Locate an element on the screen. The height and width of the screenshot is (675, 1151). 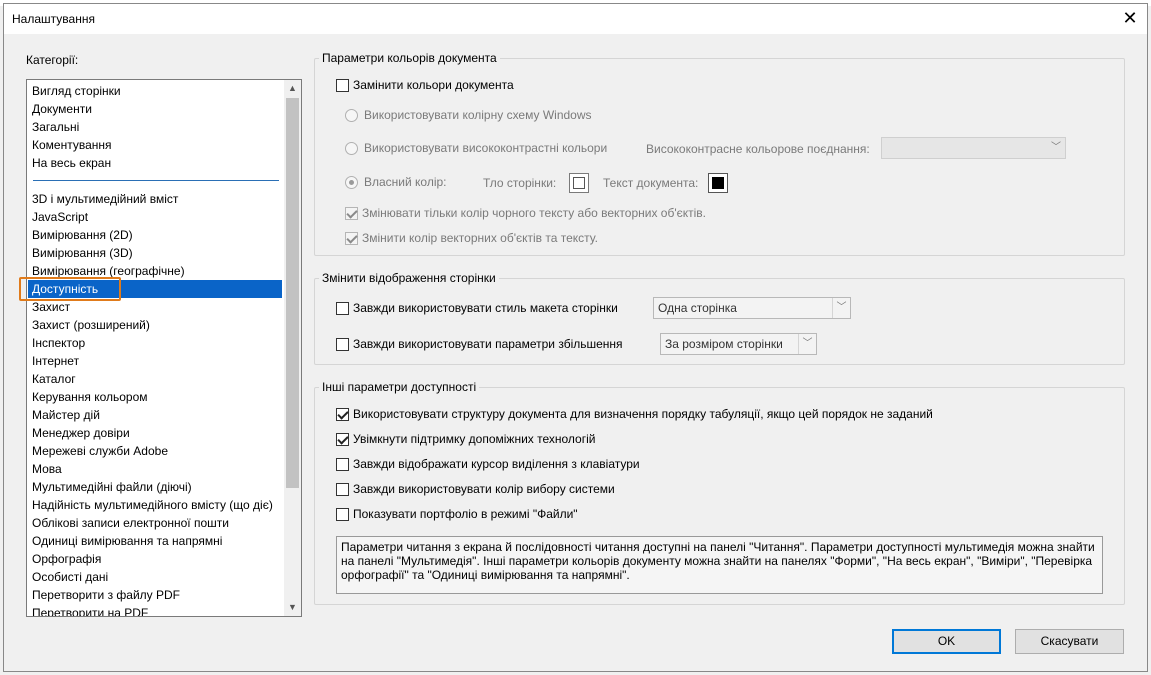
close-icon: ✕ is located at coordinates (1130, 18).